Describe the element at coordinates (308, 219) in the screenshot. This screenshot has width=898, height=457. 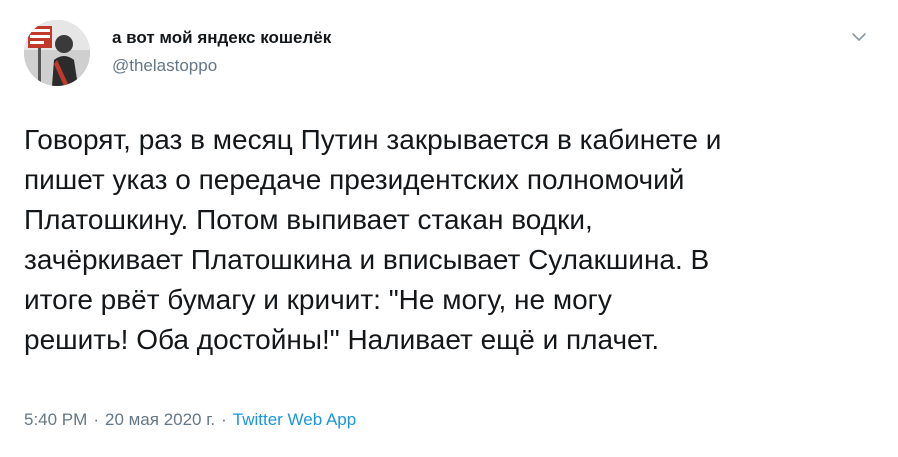
I see `tweet-text-line: Платошкину. Потом выпивает стакан водки,` at that location.